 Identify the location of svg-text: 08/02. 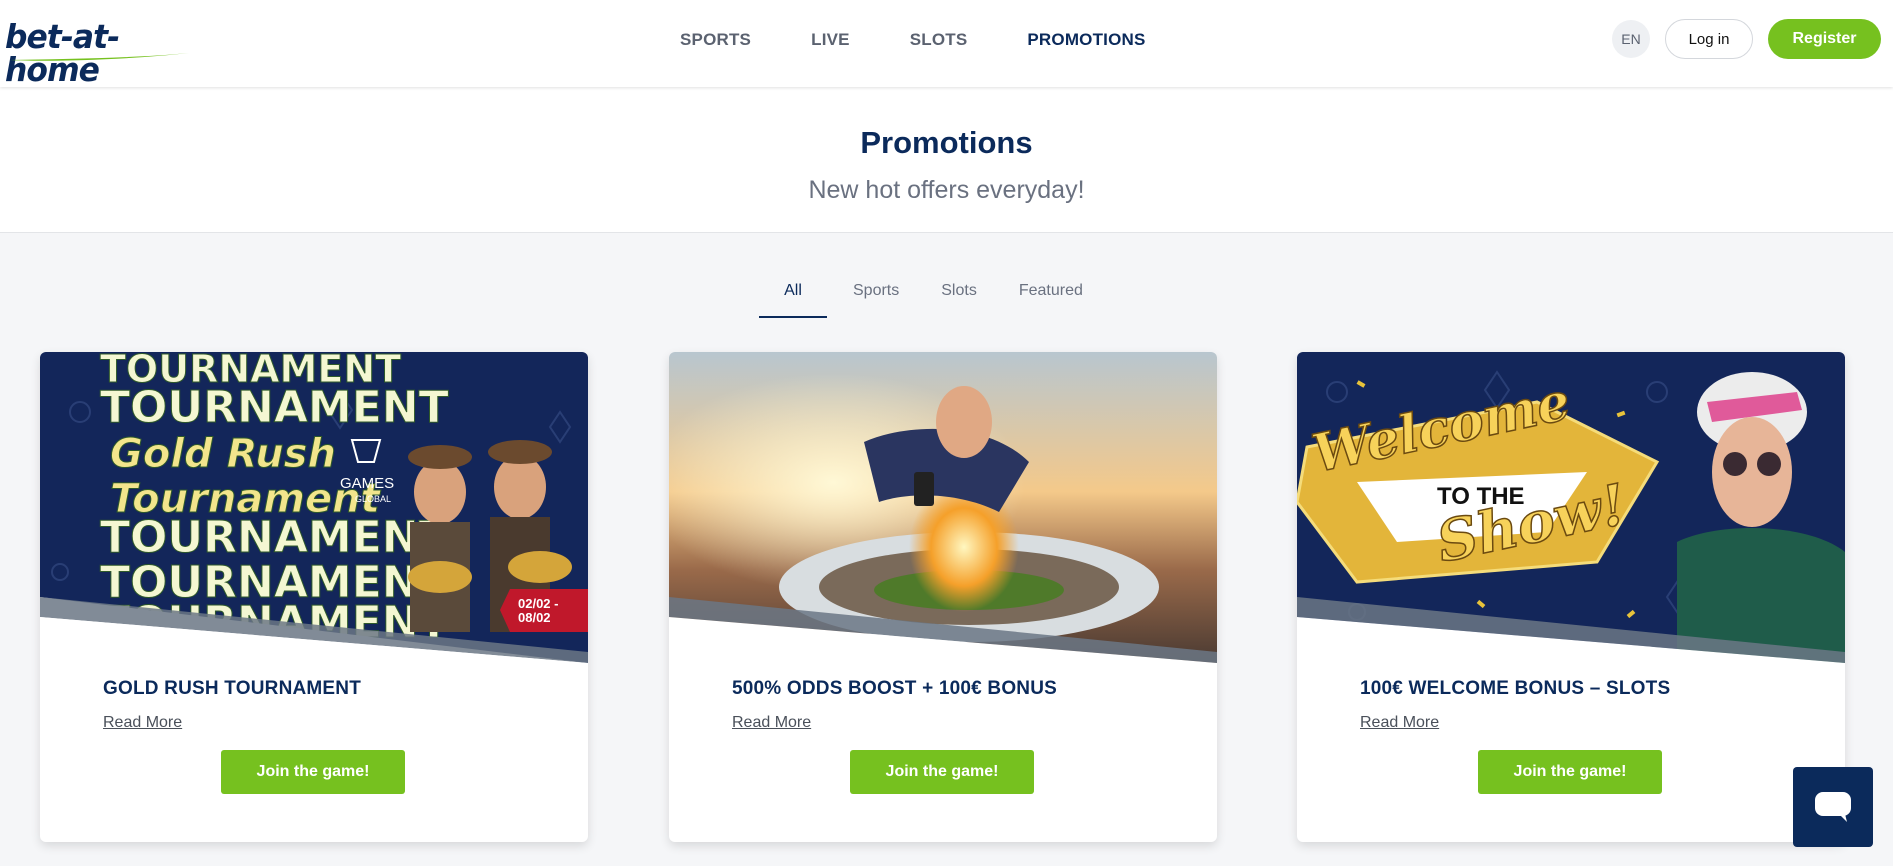
(534, 617).